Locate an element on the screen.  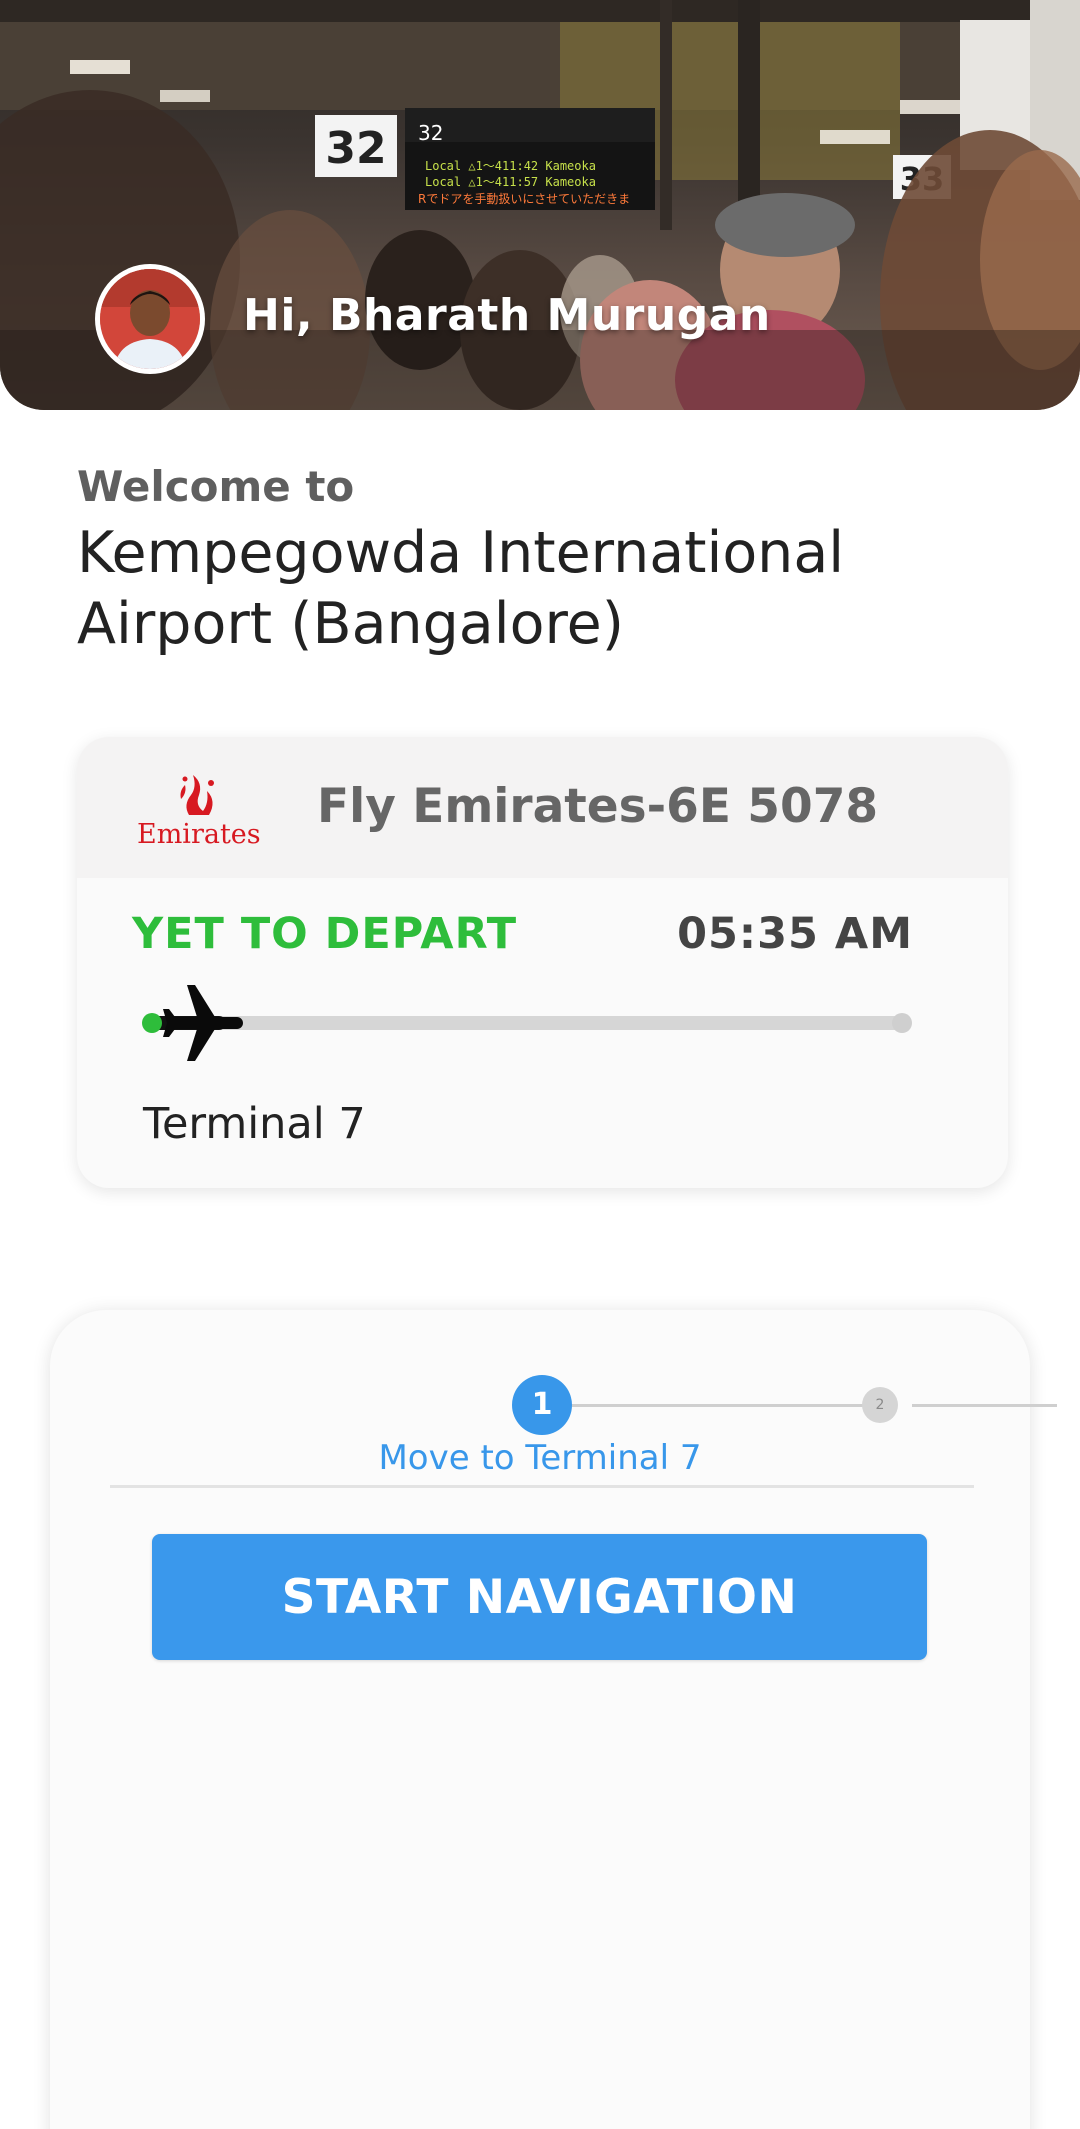
departure-time: 05:35 AM is located at coordinates (795, 934).